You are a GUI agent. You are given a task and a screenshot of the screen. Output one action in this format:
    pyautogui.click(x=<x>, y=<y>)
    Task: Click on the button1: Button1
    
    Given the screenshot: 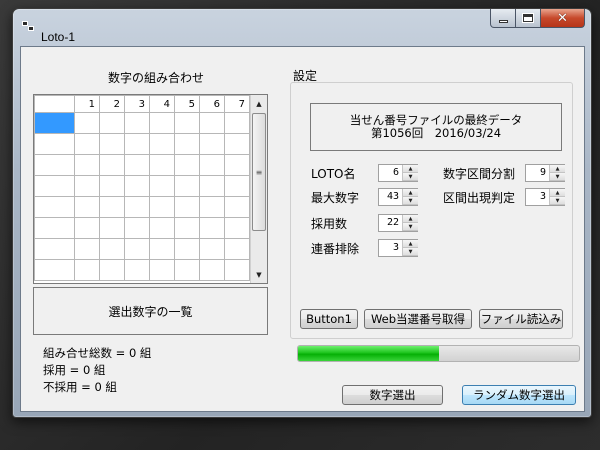 What is the action you would take?
    pyautogui.click(x=329, y=319)
    